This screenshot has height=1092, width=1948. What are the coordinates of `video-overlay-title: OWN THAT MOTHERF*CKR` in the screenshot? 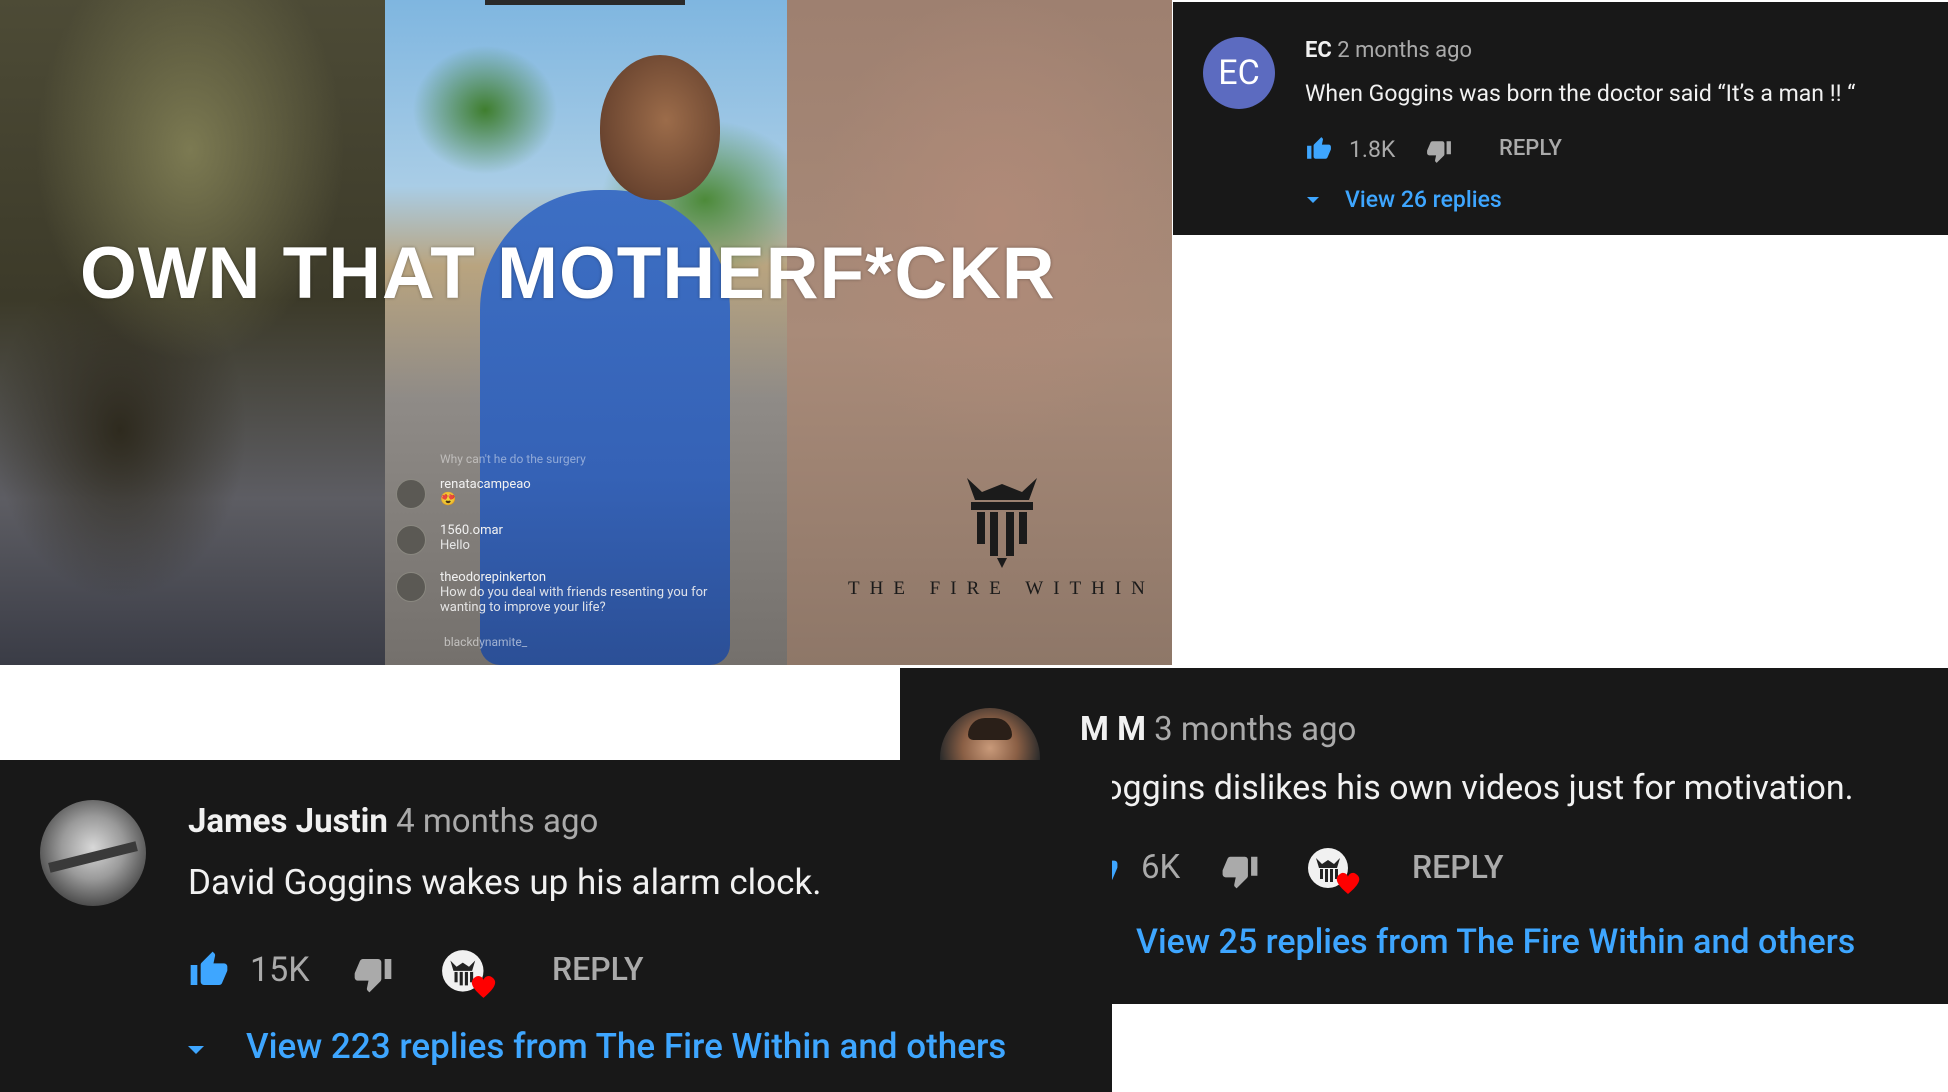 It's located at (568, 273).